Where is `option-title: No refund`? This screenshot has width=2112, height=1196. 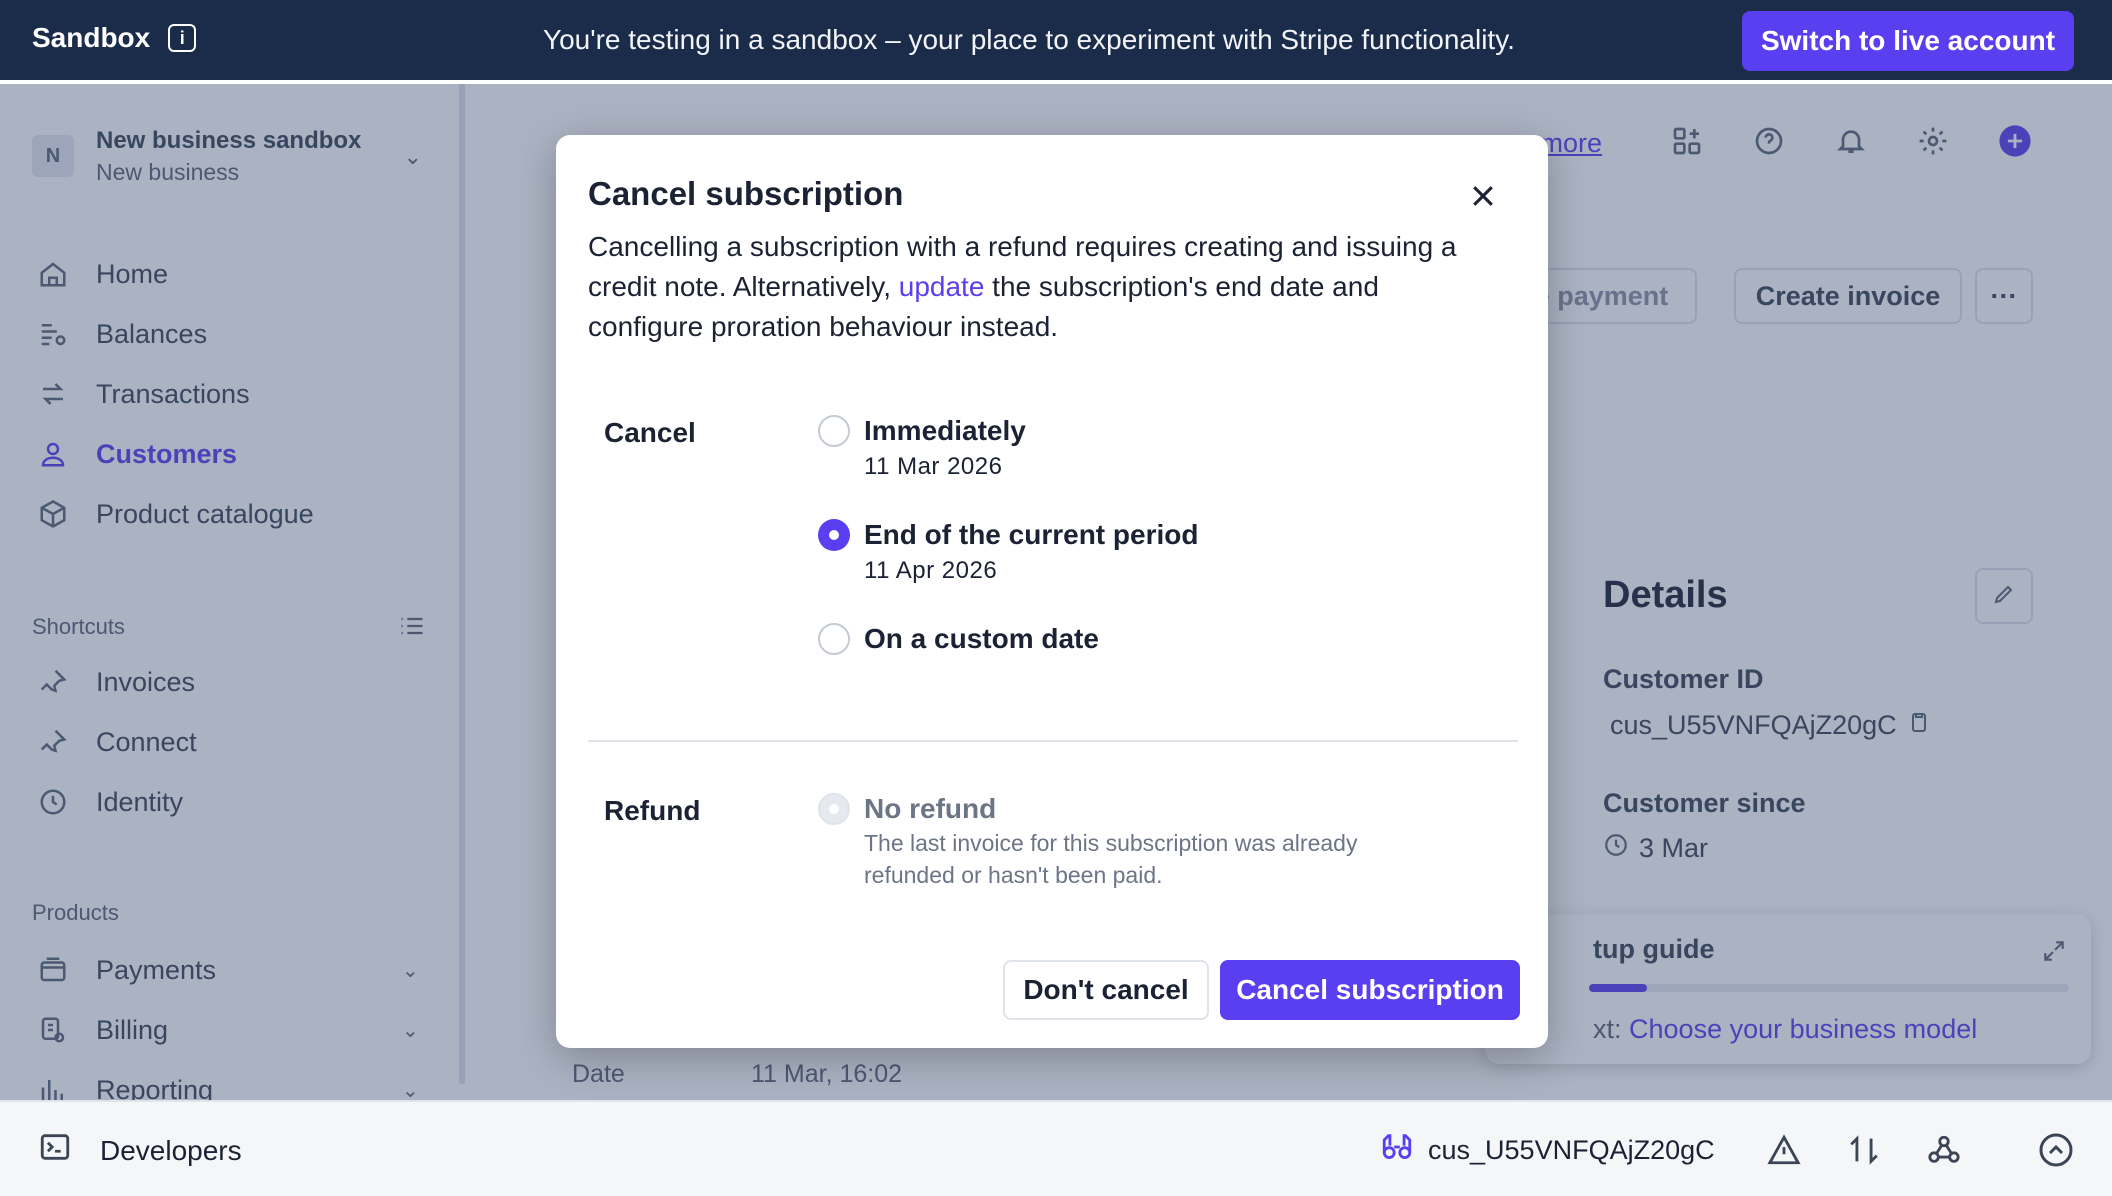
option-title: No refund is located at coordinates (930, 808).